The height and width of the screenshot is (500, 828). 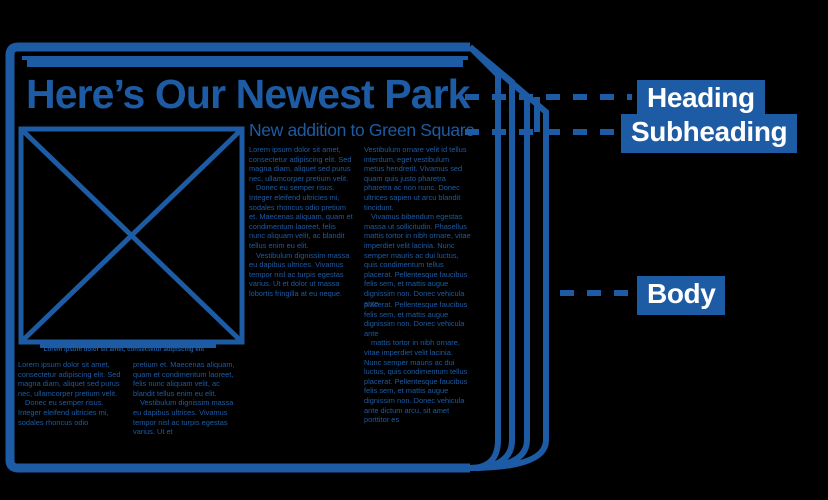 I want to click on annotation-badge-body: Body, so click(x=681, y=295).